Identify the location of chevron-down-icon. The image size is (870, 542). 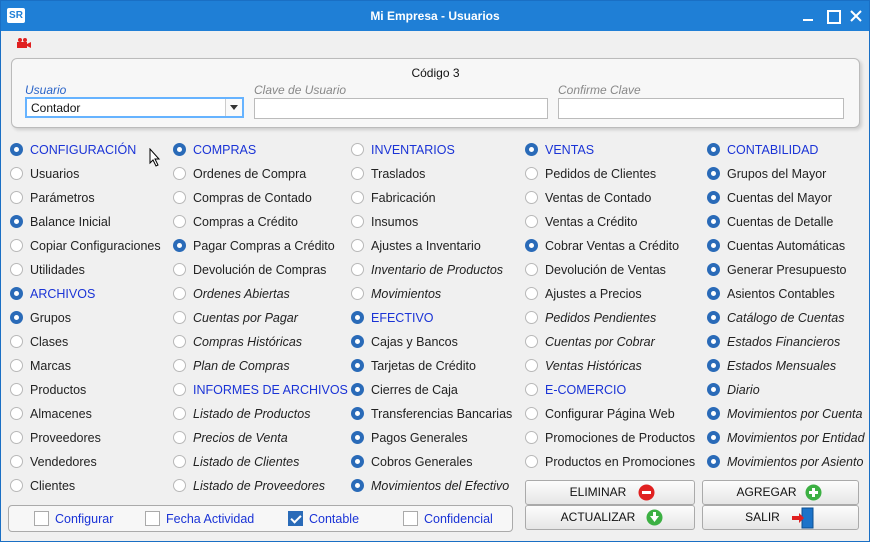
(233, 107).